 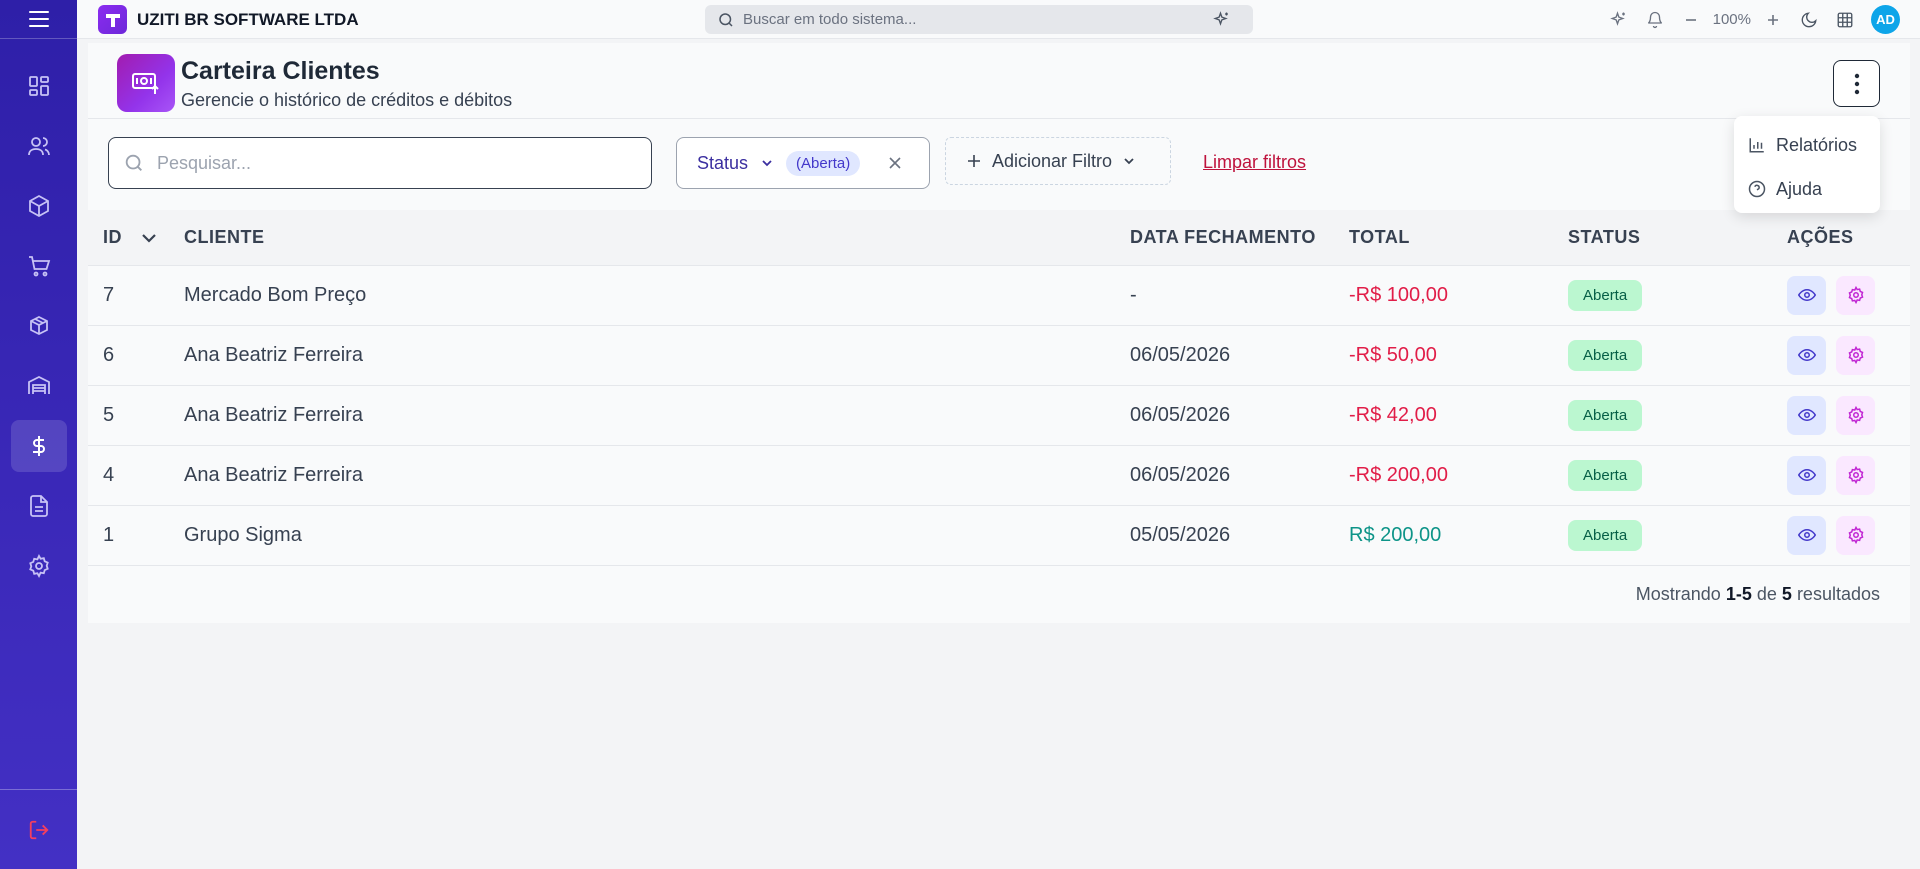 I want to click on sidebar-item-inventory, so click(x=38, y=326).